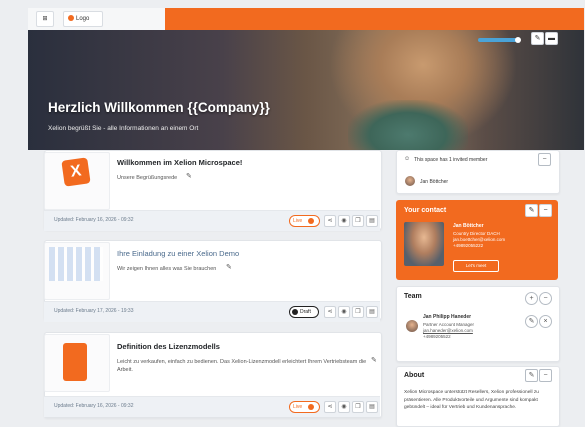  Describe the element at coordinates (298, 407) in the screenshot. I see `status-label-3: Live` at that location.